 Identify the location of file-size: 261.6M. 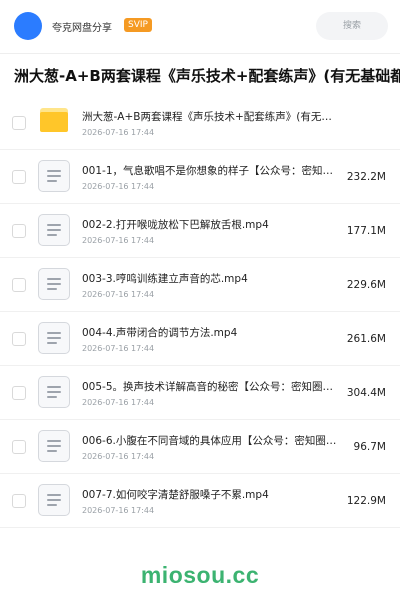
(366, 339).